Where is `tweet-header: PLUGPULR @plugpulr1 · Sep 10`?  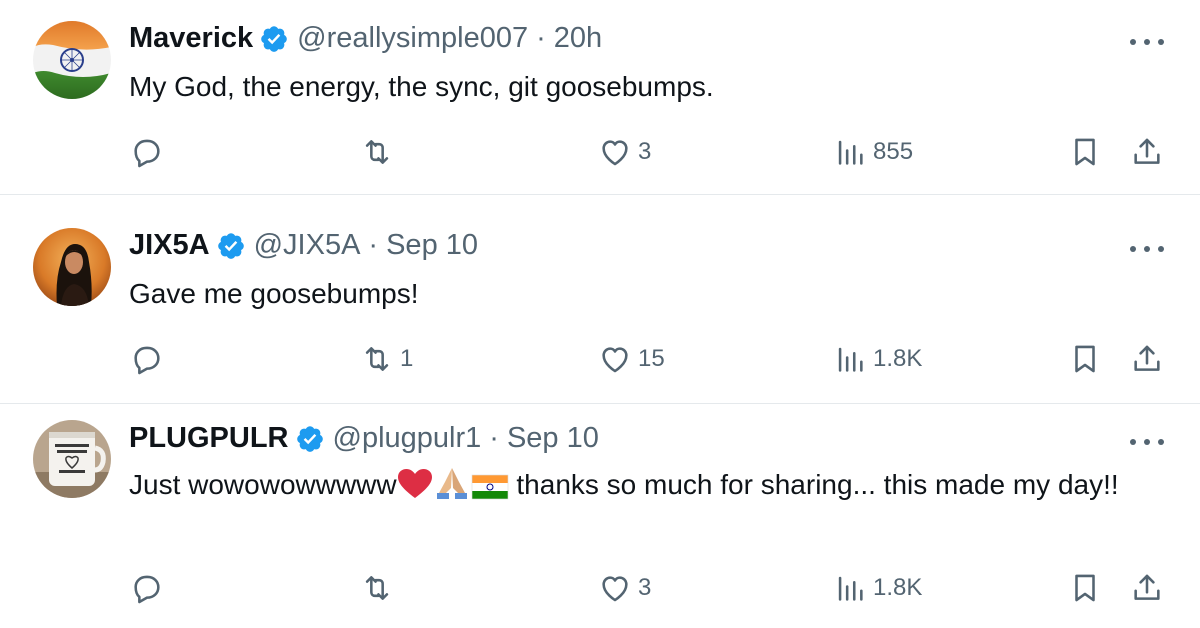 tweet-header: PLUGPULR @plugpulr1 · Sep 10 is located at coordinates (364, 438).